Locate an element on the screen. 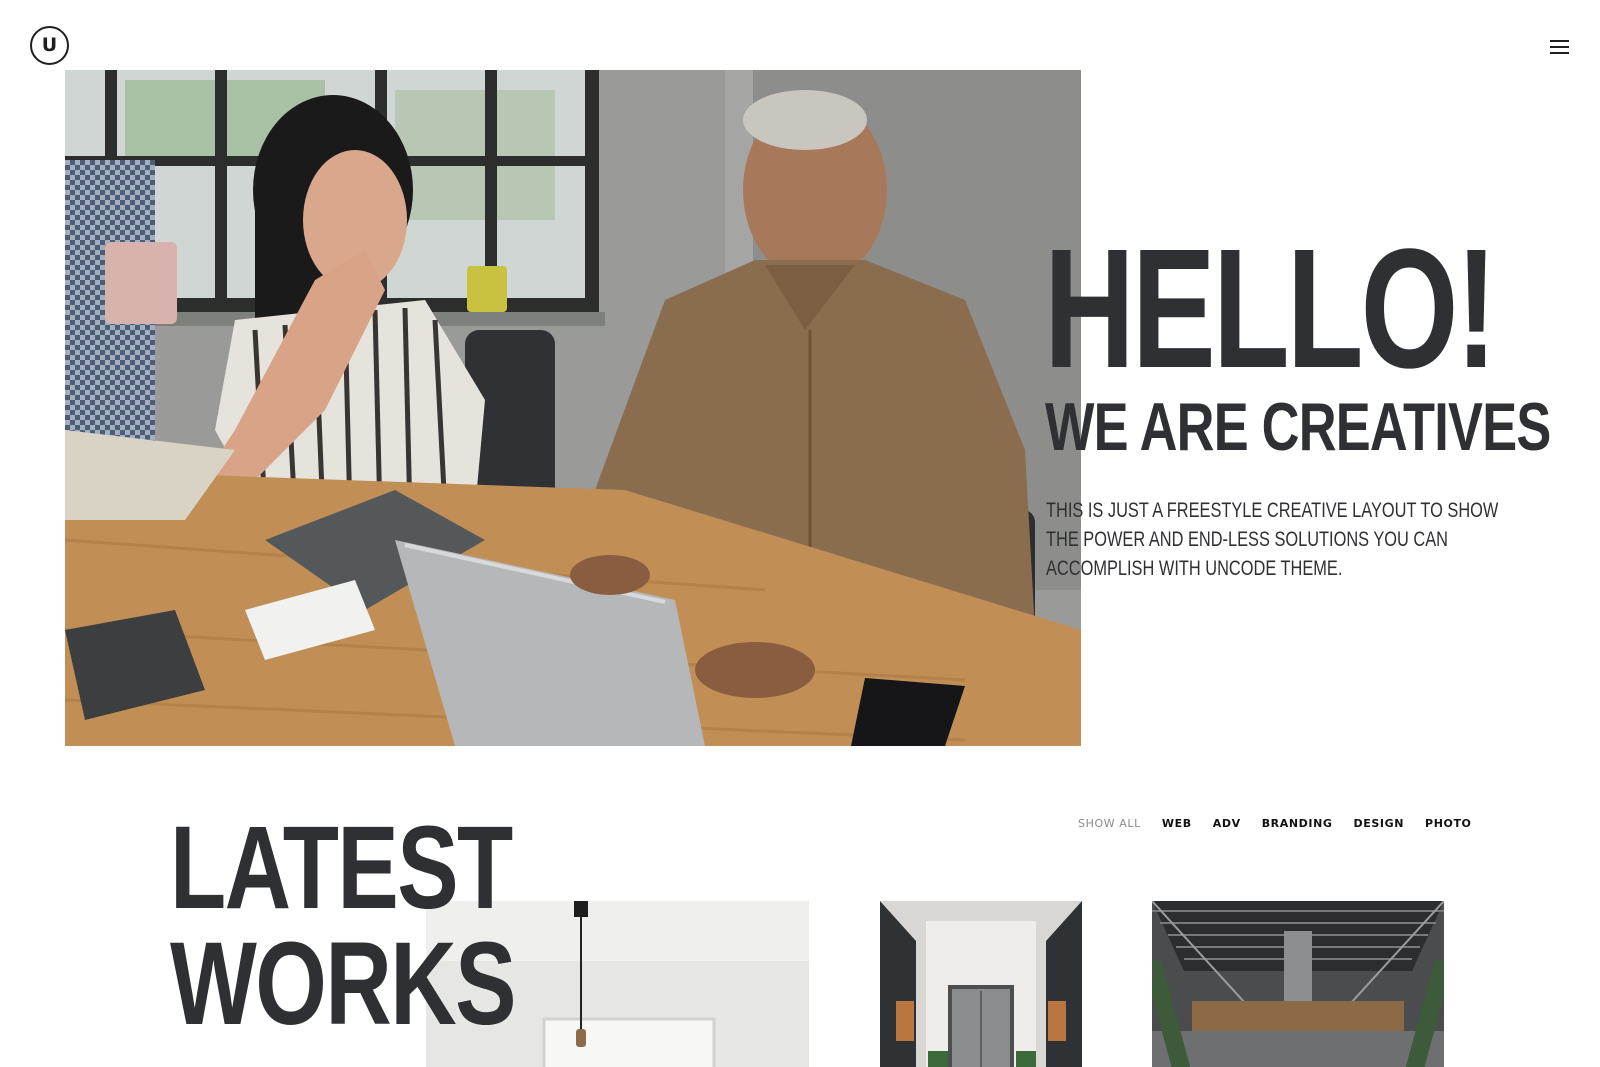 The width and height of the screenshot is (1600, 1067). latest-works-title: LATEST WORKS is located at coordinates (343, 926).